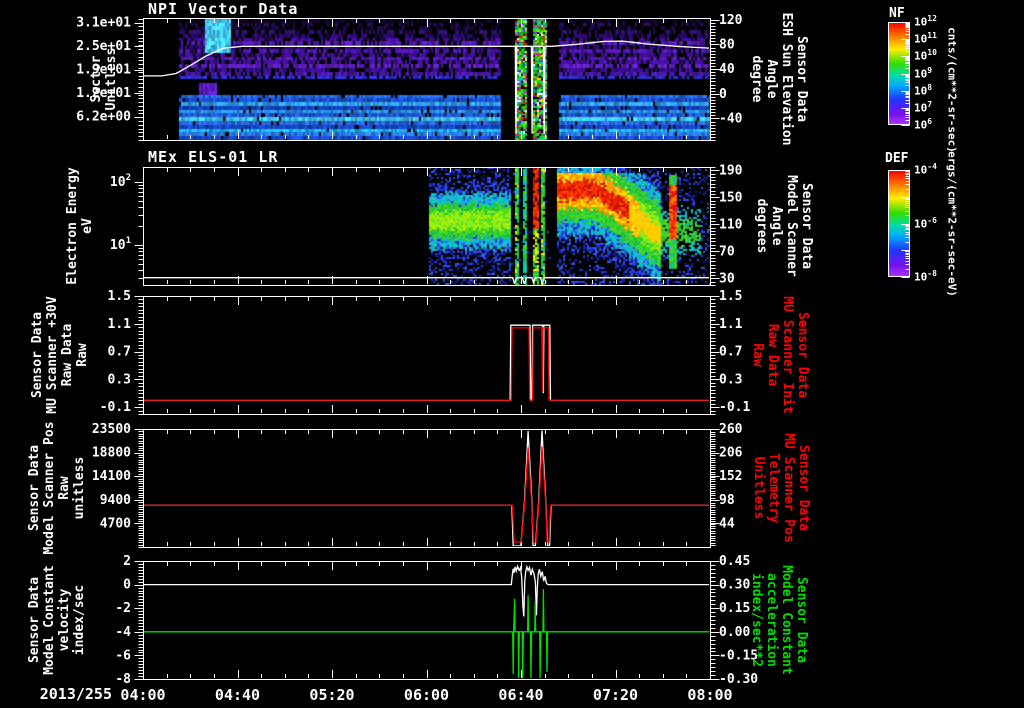 This screenshot has height=708, width=1024. What do you see at coordinates (111, 476) in the screenshot?
I see `svg-text: 14100` at bounding box center [111, 476].